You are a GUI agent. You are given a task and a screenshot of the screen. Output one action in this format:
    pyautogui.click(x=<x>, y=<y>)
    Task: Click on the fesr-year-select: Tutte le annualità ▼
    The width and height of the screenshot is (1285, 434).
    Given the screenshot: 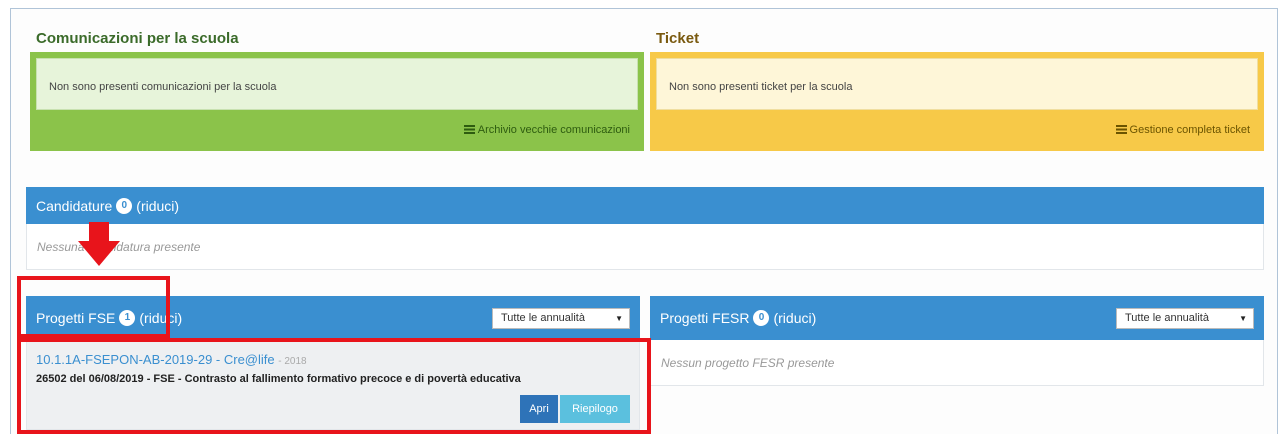 What is the action you would take?
    pyautogui.click(x=1185, y=318)
    